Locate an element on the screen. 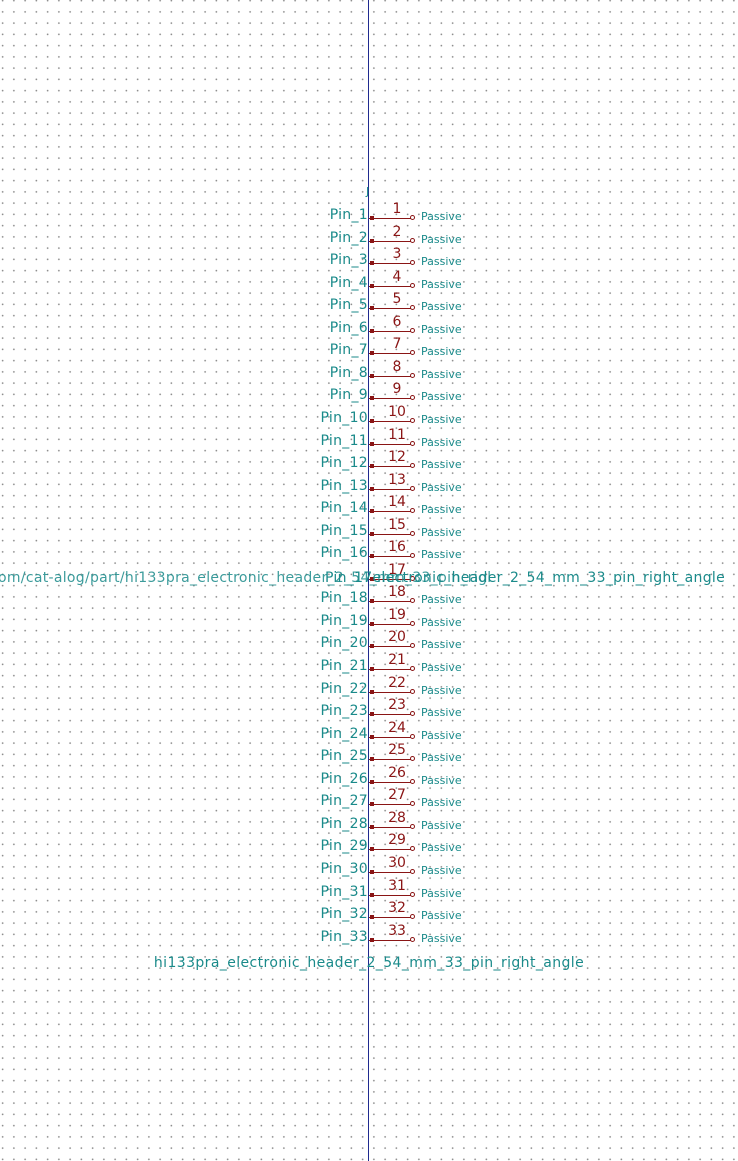 This screenshot has height=1161, width=738. symbol-reference: J is located at coordinates (367, 192).